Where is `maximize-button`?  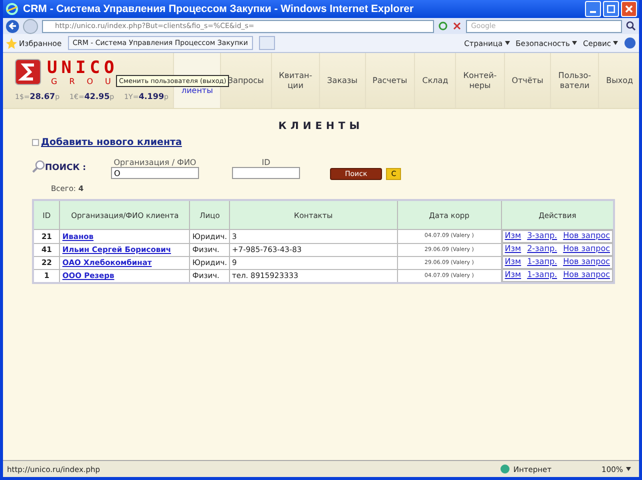
maximize-button is located at coordinates (611, 9).